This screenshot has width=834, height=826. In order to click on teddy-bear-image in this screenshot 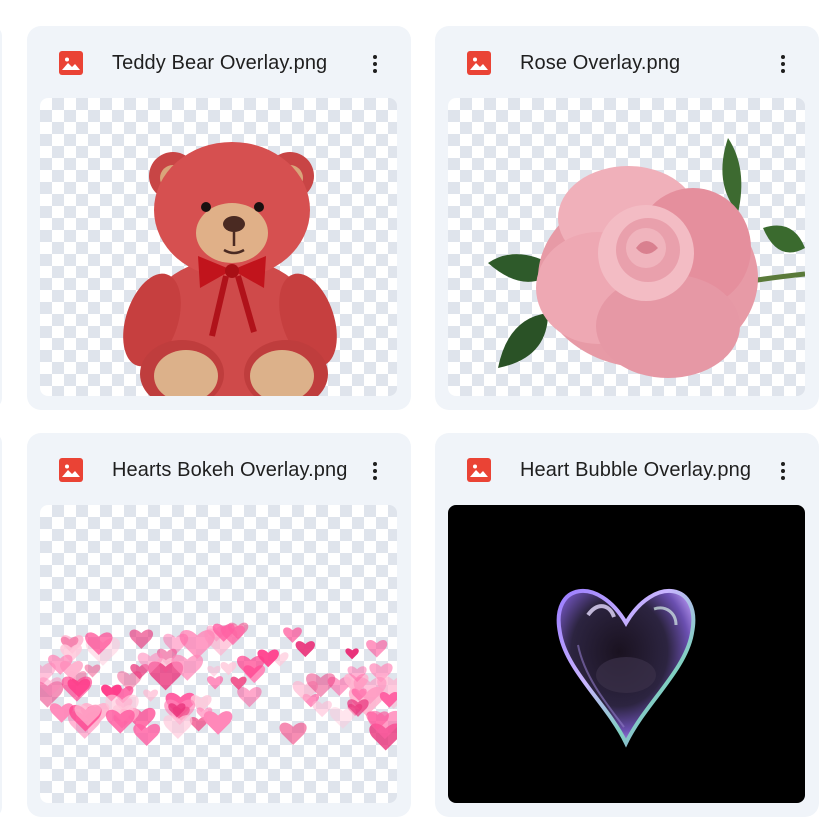, I will do `click(230, 269)`.